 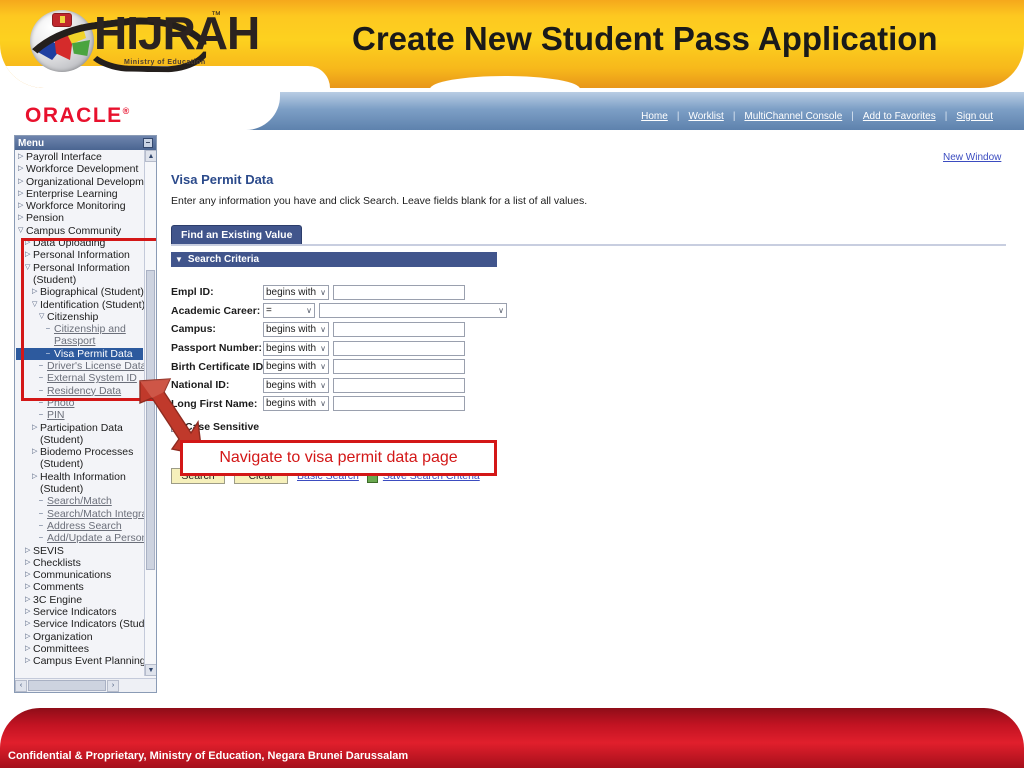 I want to click on sidebar-item-personal-information-student: ▽ Personal Information (Student), so click(x=79, y=274).